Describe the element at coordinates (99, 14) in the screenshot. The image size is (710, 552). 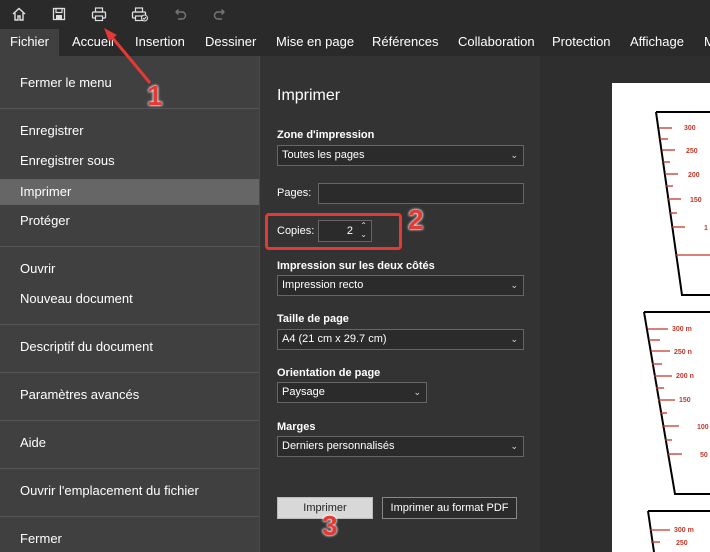
I see `print-icon` at that location.